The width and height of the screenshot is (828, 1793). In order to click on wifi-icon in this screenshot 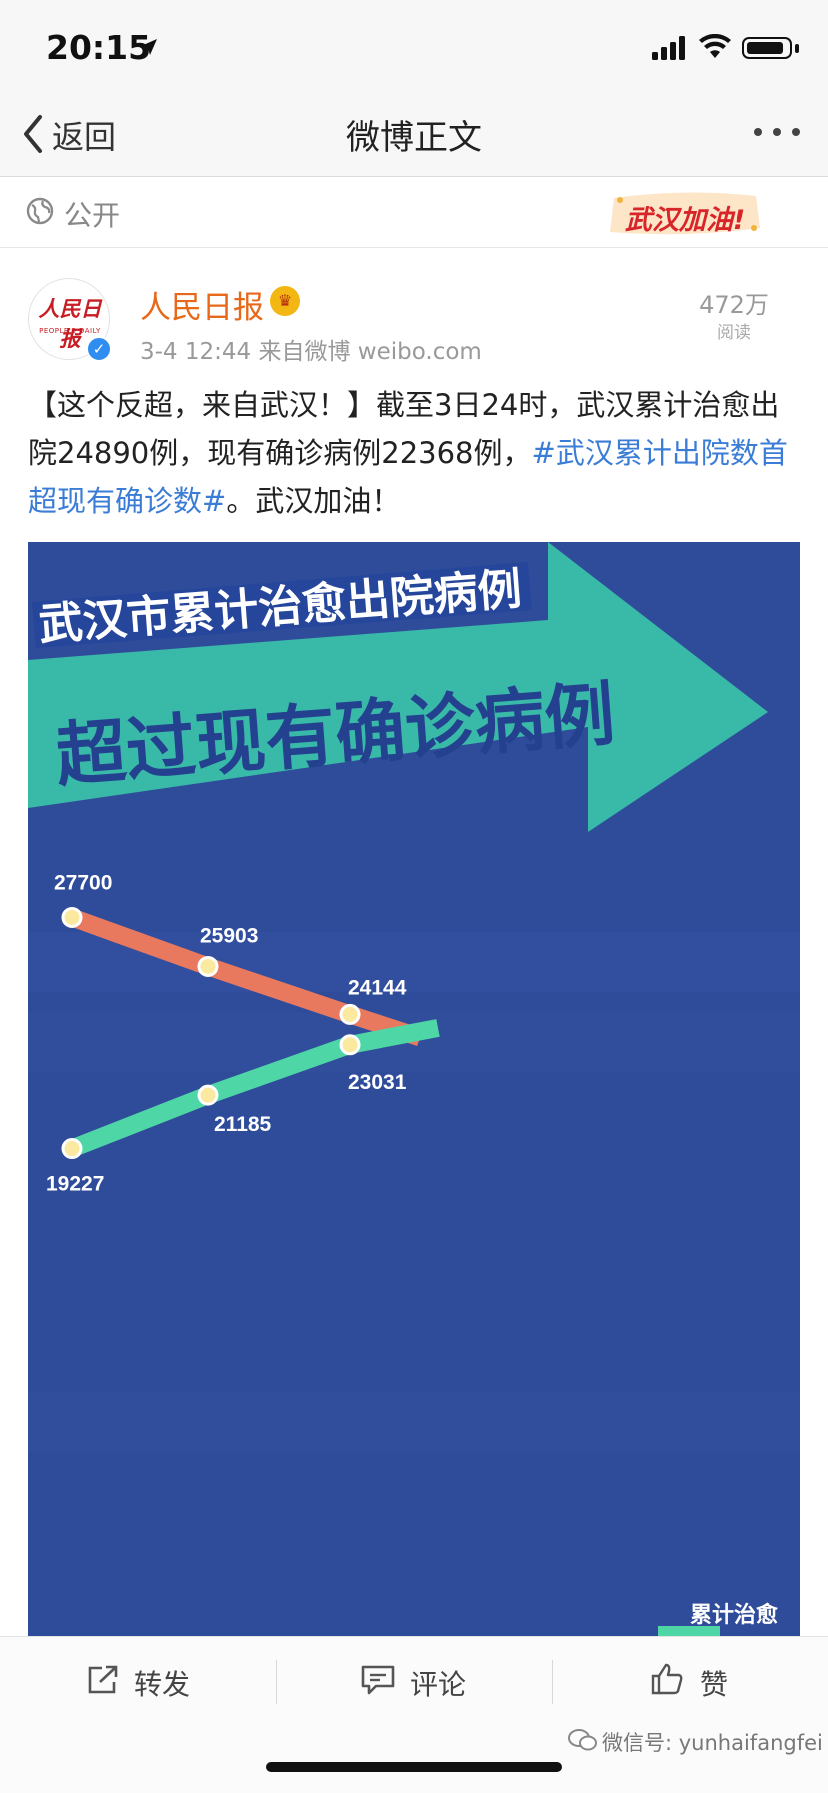, I will do `click(715, 46)`.